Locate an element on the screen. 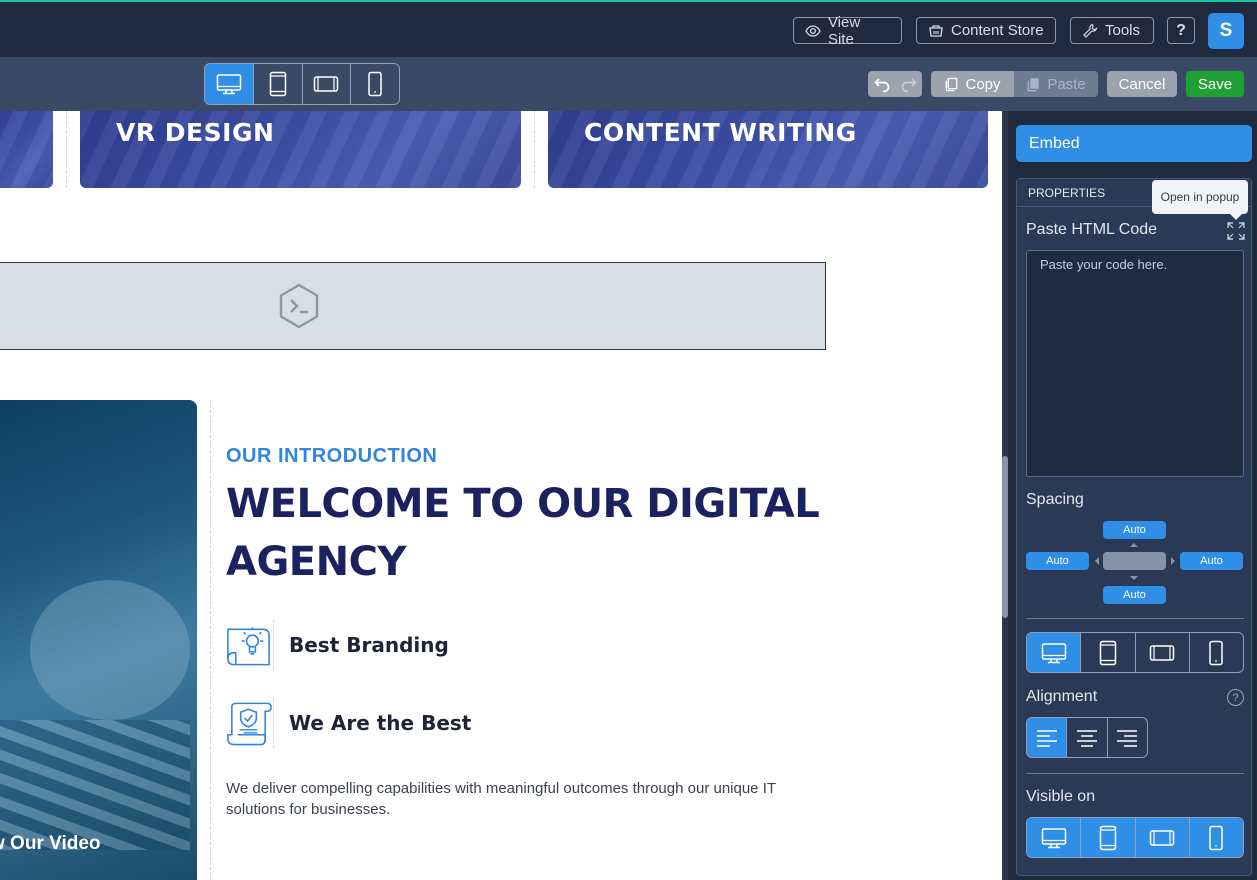  arrow-left-icon is located at coordinates (1097, 561).